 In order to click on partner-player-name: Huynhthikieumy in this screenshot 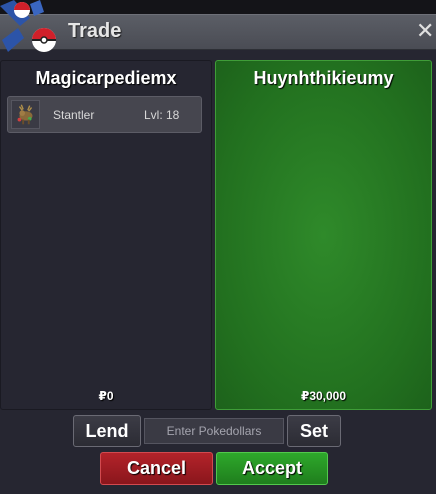, I will do `click(323, 78)`.